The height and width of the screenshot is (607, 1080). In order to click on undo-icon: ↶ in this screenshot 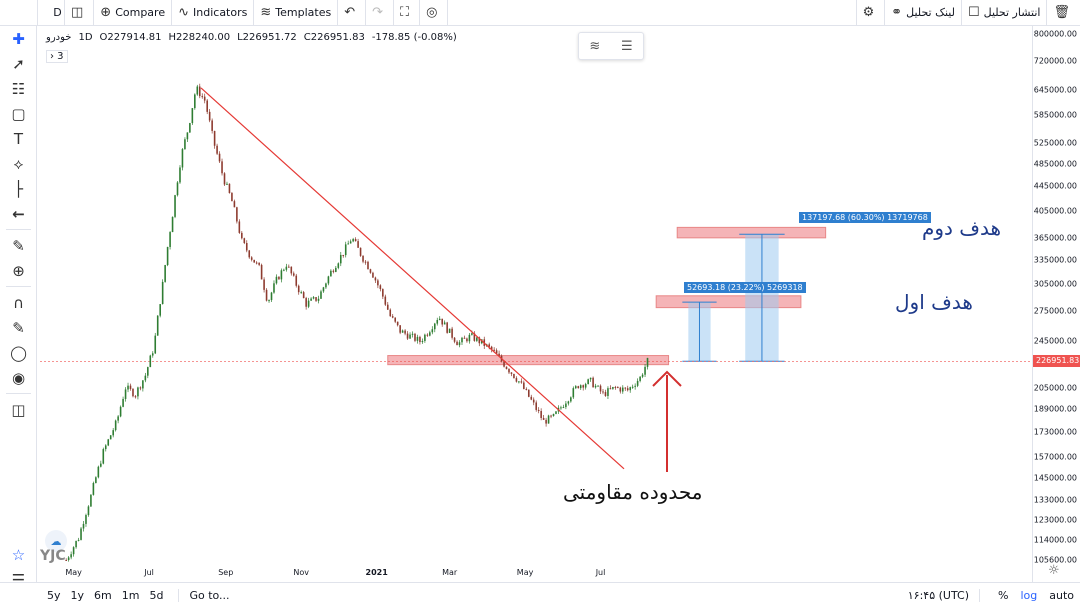, I will do `click(350, 12)`.